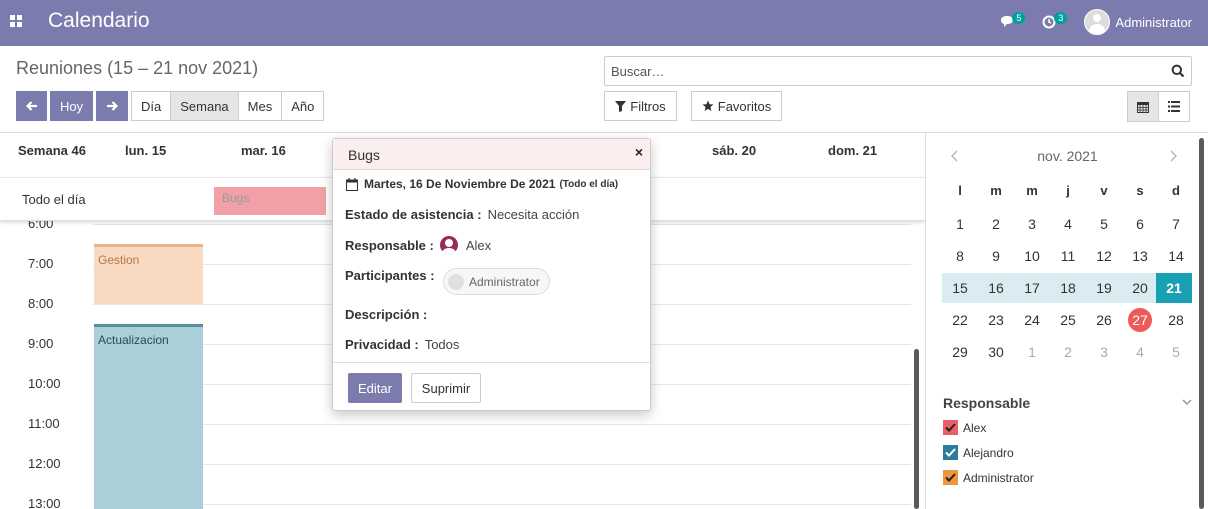  I want to click on chevron-right-icon, so click(1174, 157).